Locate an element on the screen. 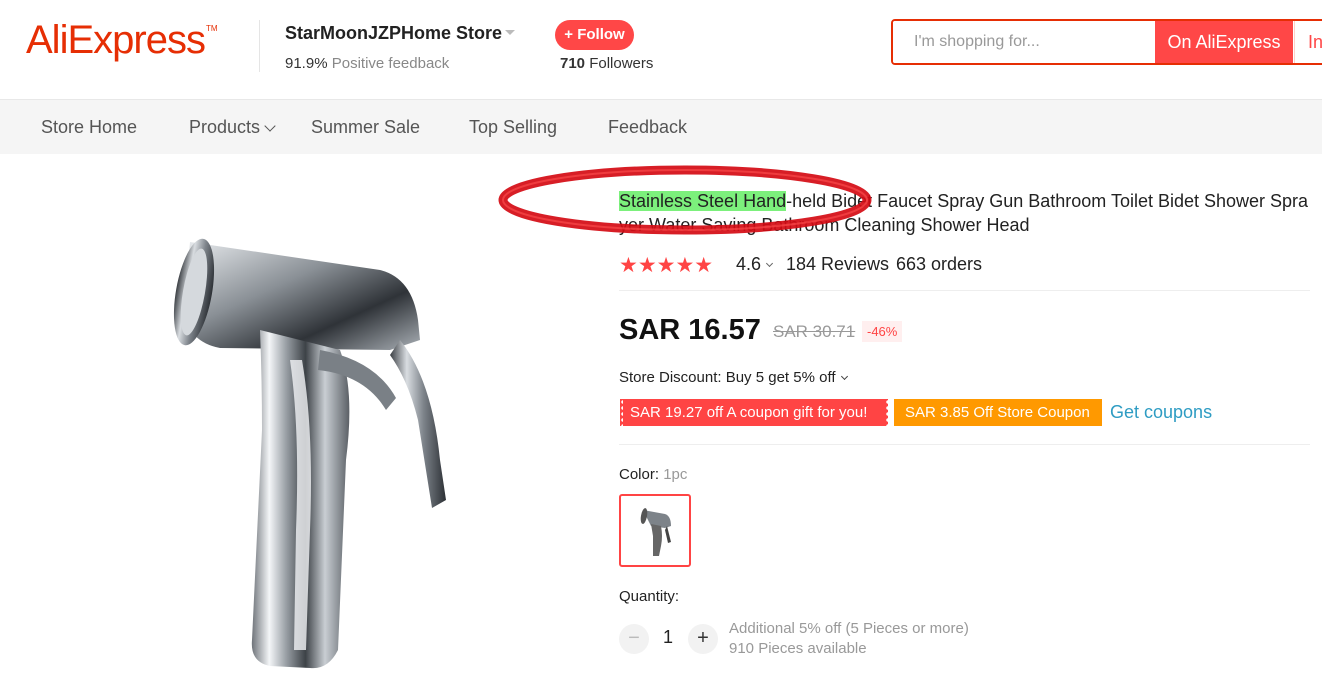 Image resolution: width=1322 pixels, height=673 pixels. logo-text: AliExpress is located at coordinates (116, 40).